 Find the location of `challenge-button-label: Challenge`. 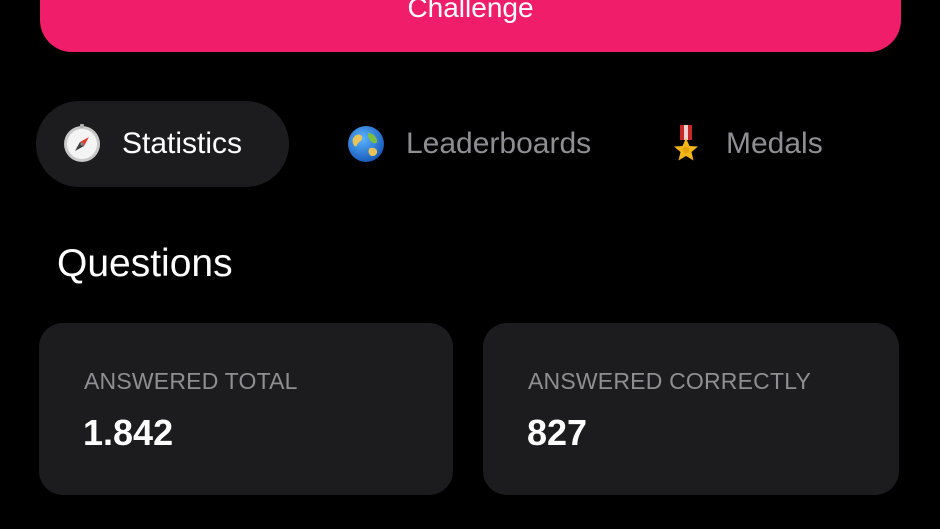

challenge-button-label: Challenge is located at coordinates (470, 11).